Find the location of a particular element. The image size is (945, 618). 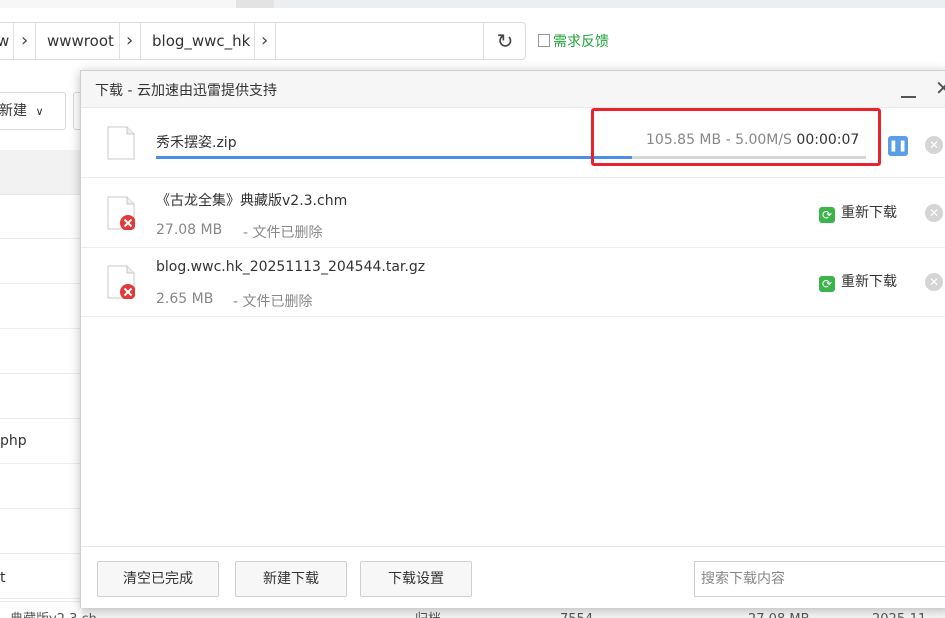

row-cell: 归档 is located at coordinates (428, 613).